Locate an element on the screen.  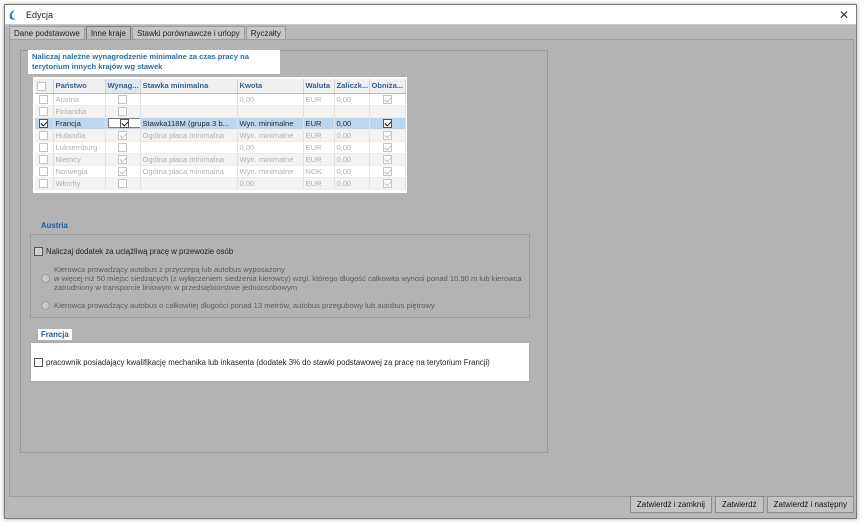
cell-amount is located at coordinates (270, 111).